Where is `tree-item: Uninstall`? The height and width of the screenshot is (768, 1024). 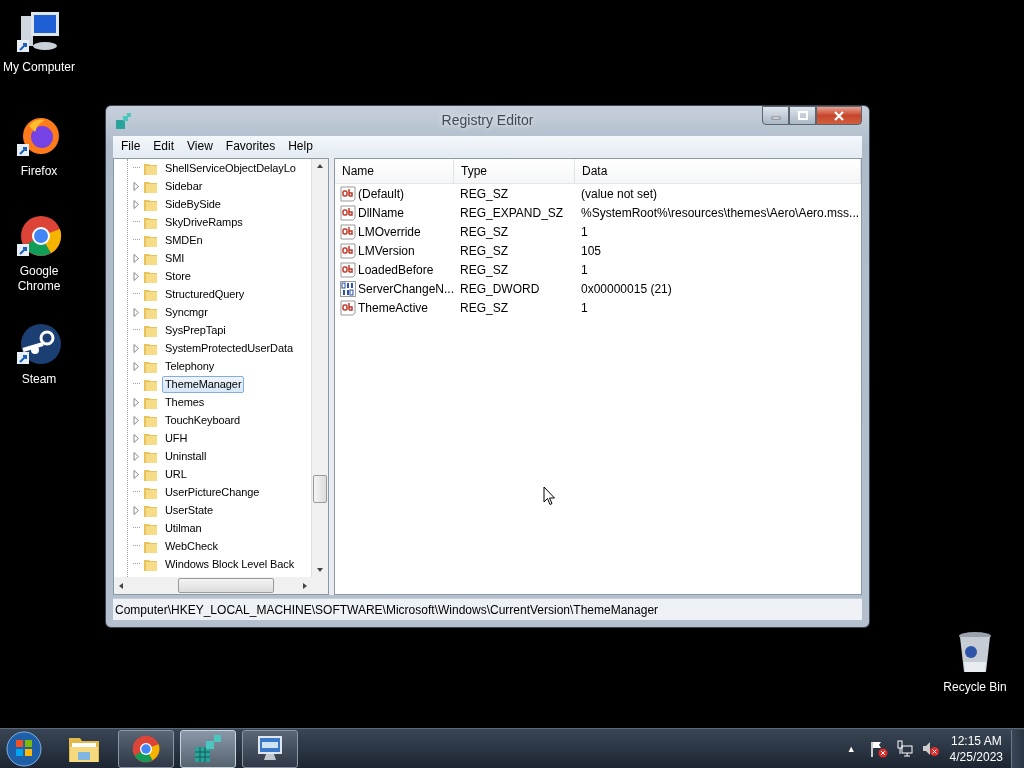 tree-item: Uninstall is located at coordinates (186, 456).